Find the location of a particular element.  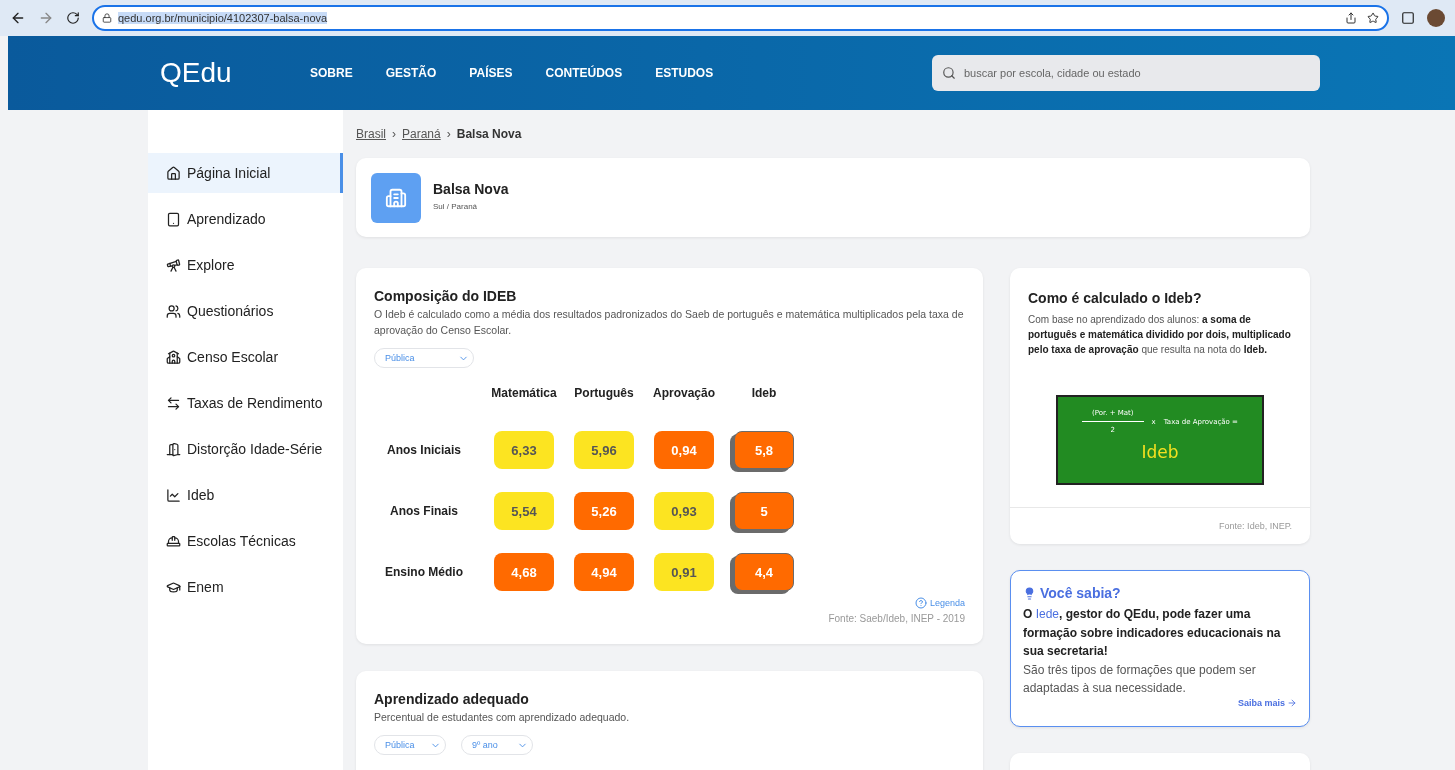

score-cell: 6,33 is located at coordinates (524, 450).